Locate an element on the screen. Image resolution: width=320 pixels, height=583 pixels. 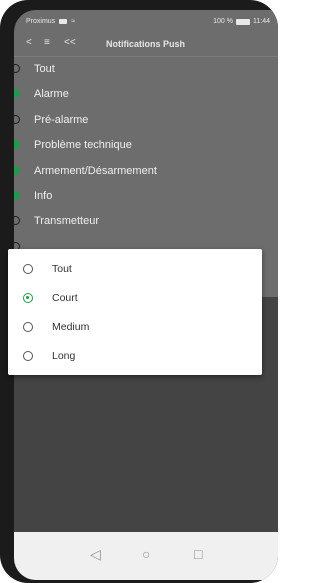
dialog-option: Court is located at coordinates (135, 298).